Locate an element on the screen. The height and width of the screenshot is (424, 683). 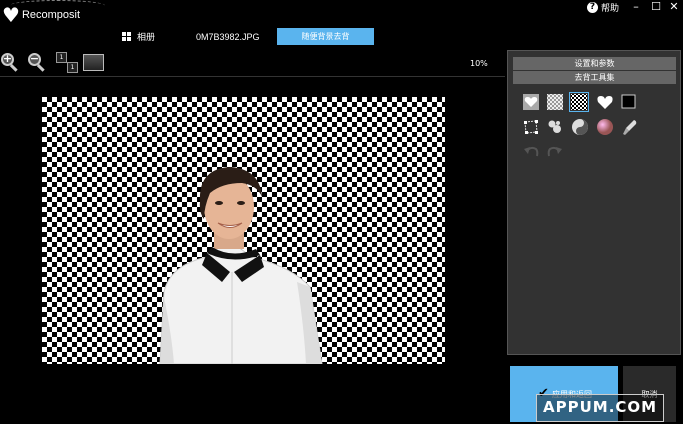
album-grid-icon is located at coordinates (126, 36).